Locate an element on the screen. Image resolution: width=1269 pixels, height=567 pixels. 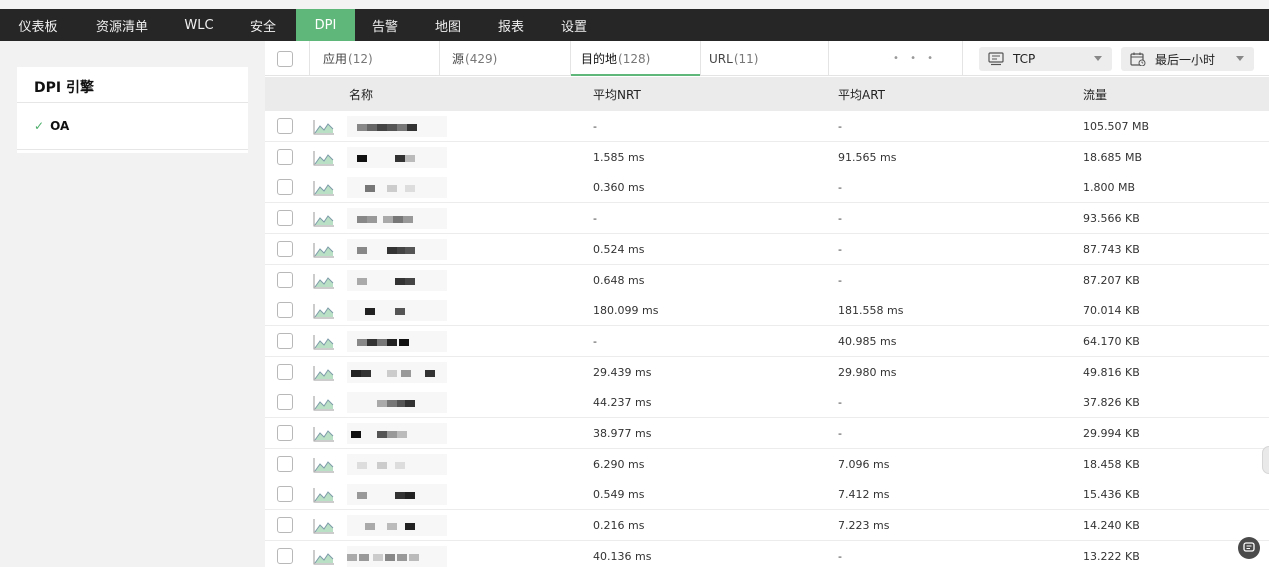
traffic-cell: 18.458 KB is located at coordinates (1111, 464).